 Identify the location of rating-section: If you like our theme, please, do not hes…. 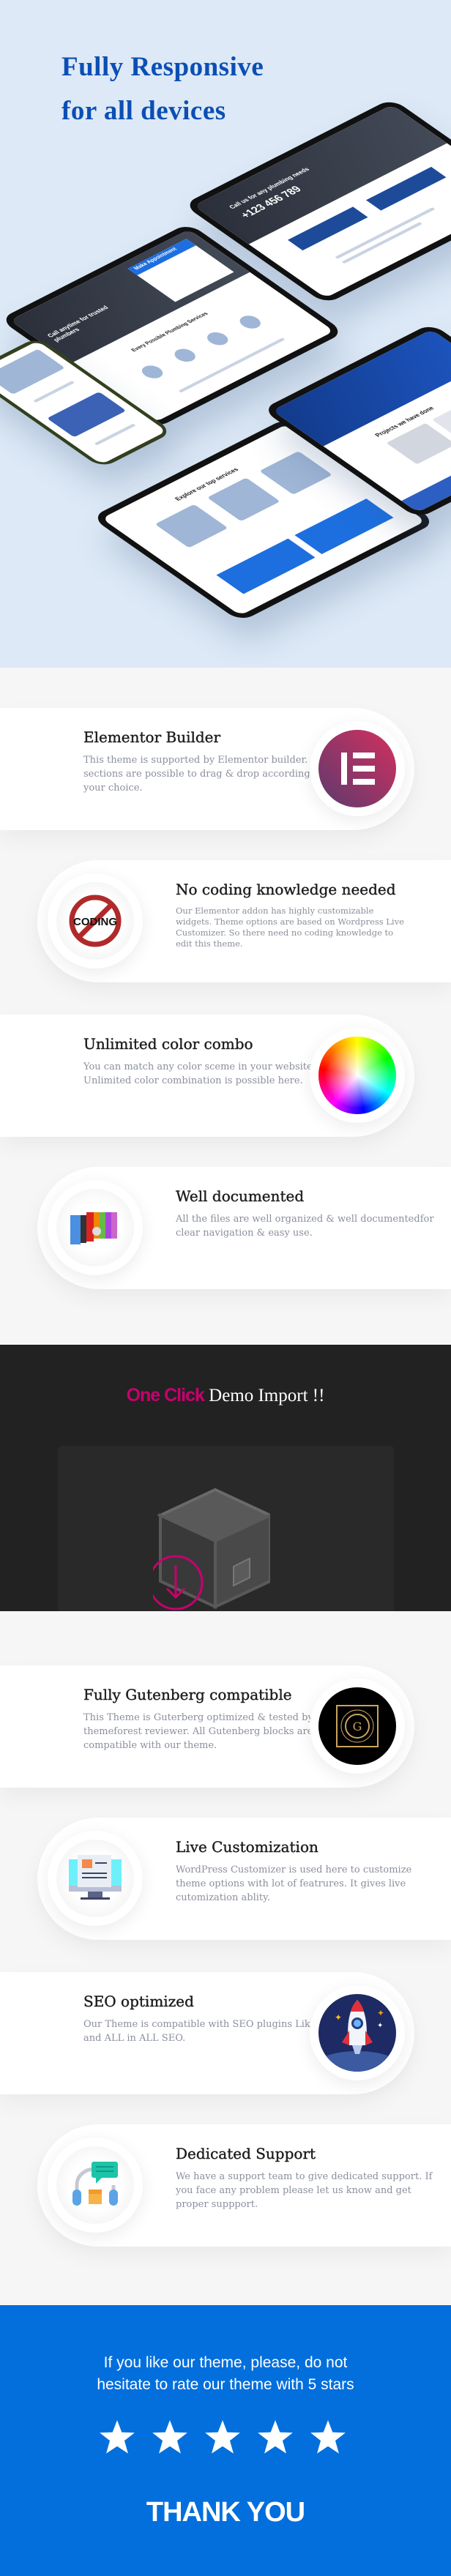
(225, 2440).